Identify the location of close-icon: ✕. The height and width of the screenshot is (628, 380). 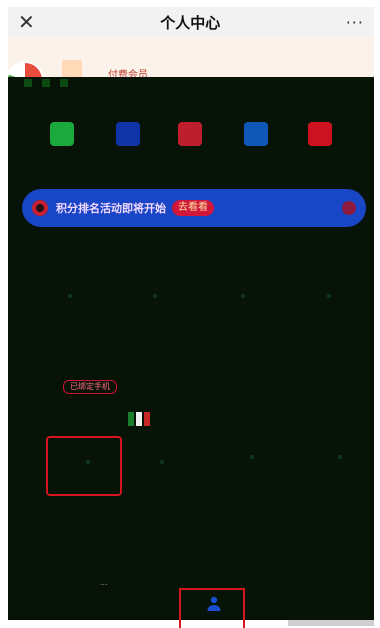
(26, 22).